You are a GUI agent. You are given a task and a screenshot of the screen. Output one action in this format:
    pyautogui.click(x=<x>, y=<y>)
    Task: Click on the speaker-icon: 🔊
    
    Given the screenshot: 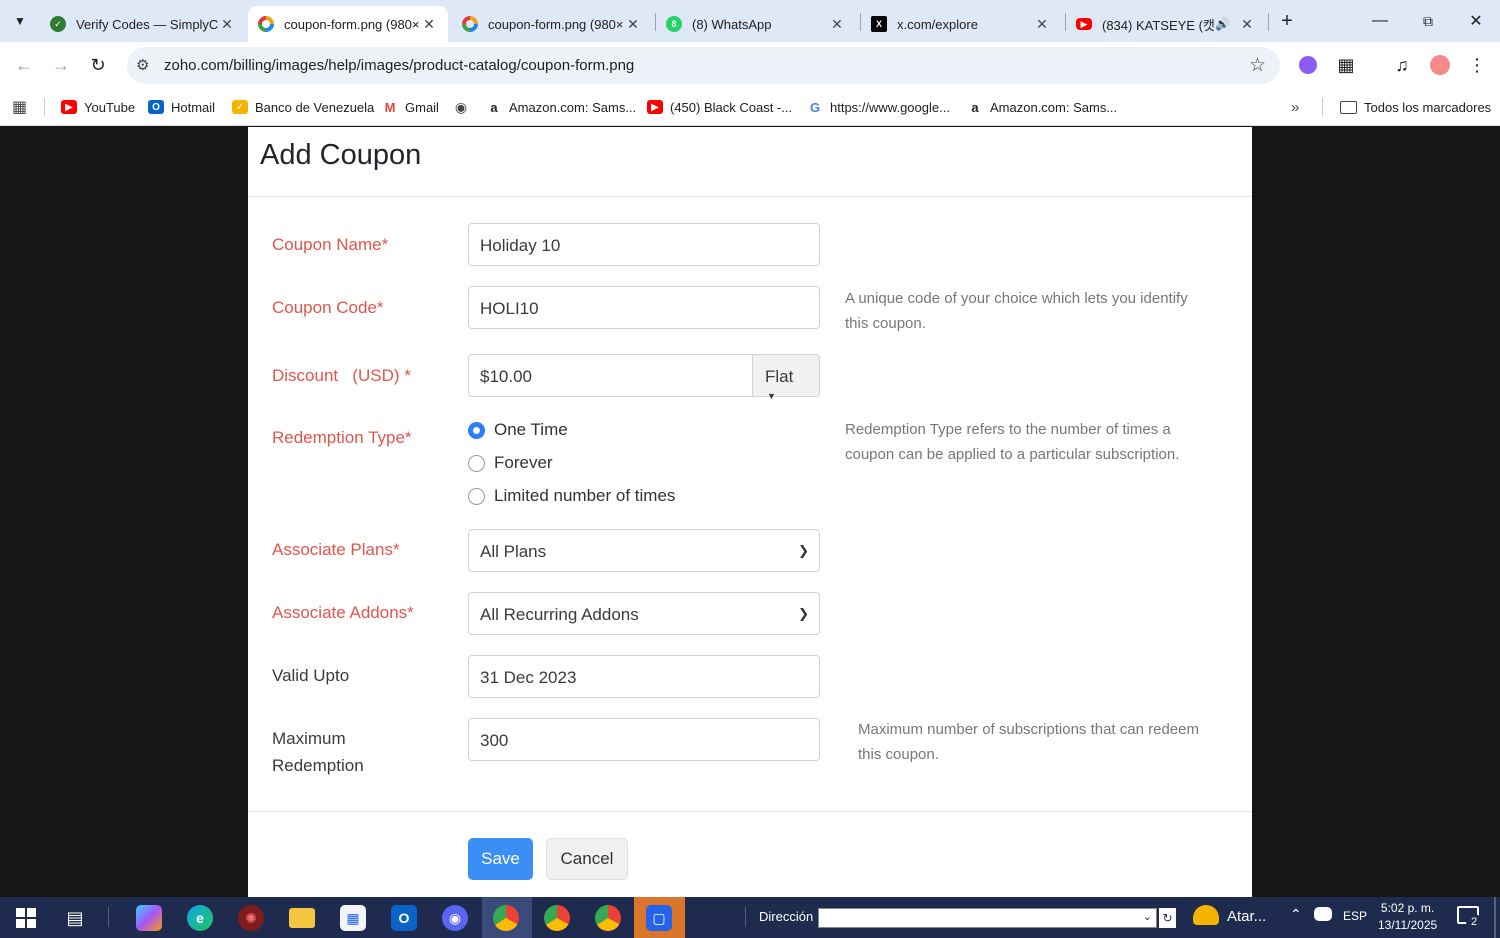 What is the action you would take?
    pyautogui.click(x=1222, y=24)
    